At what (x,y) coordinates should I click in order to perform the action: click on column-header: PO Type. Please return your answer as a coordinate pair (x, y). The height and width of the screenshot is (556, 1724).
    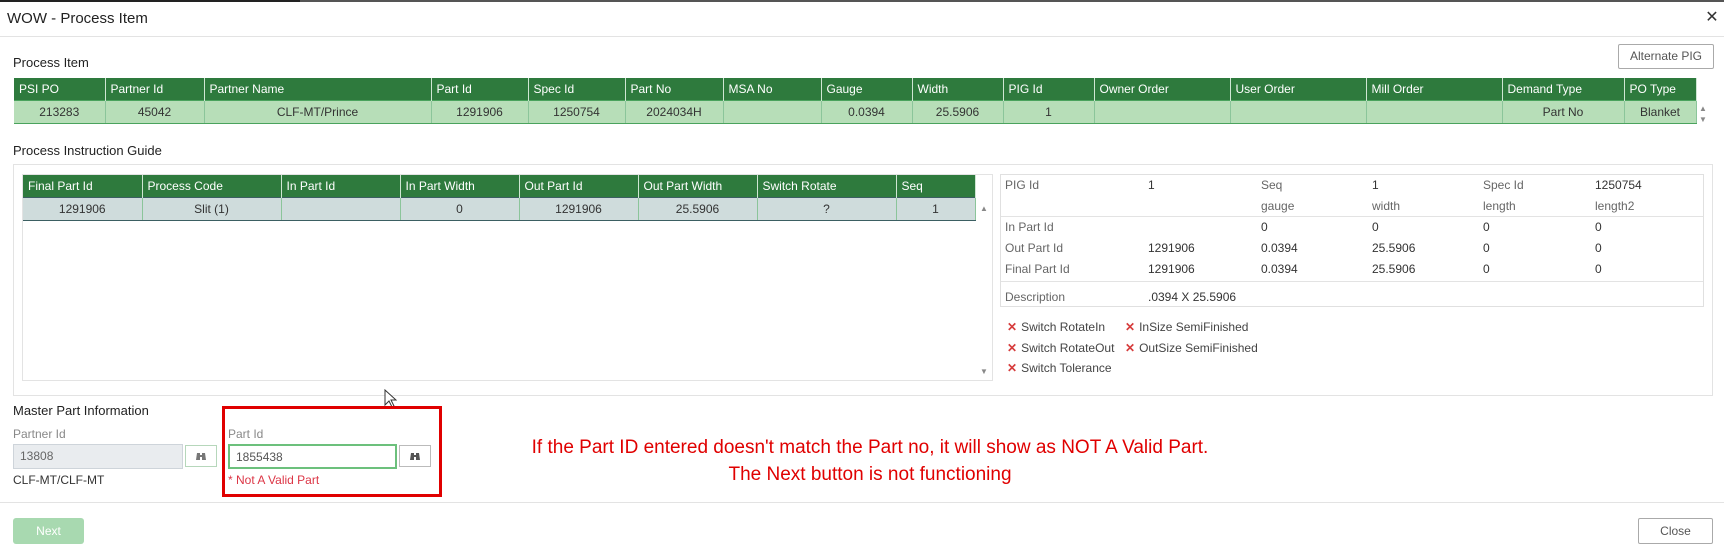
    Looking at the image, I should click on (1660, 89).